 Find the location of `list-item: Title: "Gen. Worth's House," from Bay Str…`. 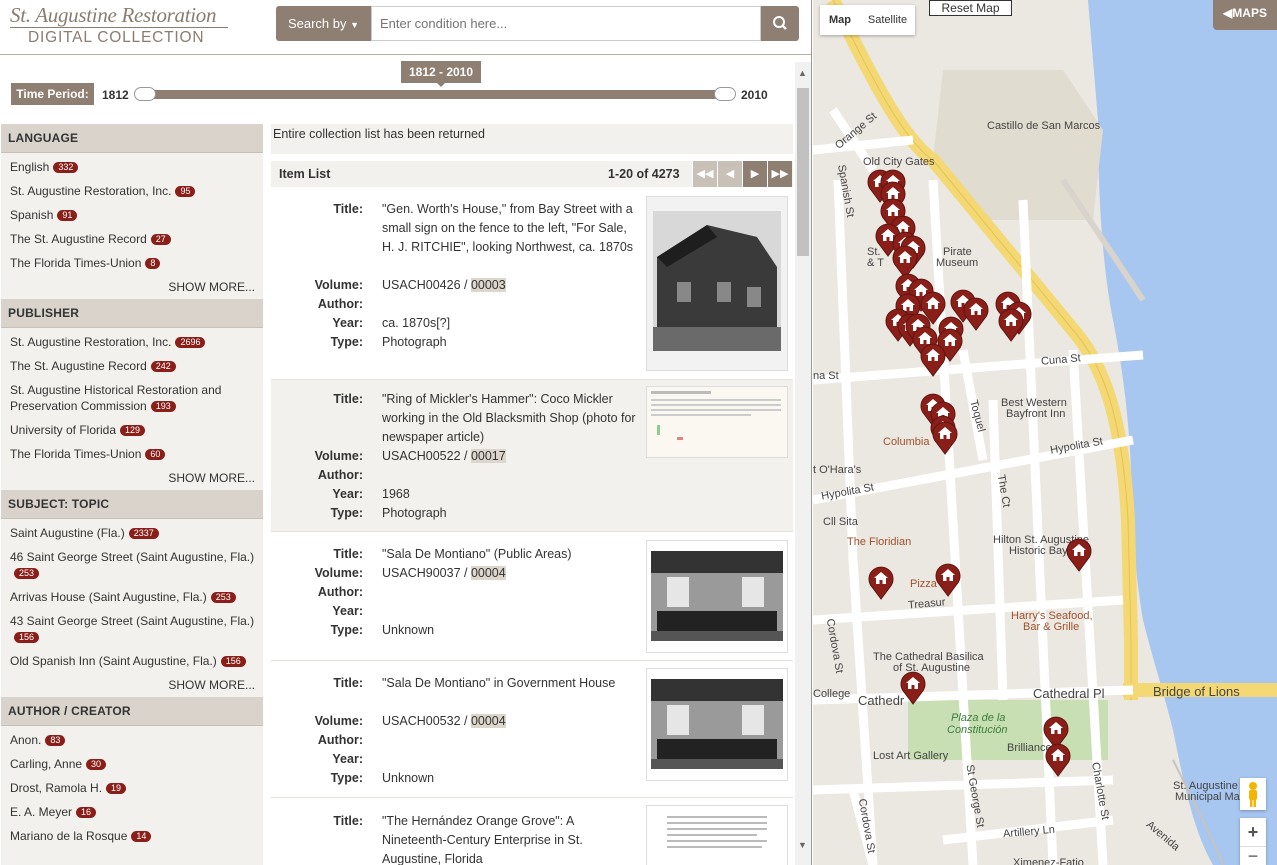

list-item: Title: "Gen. Worth's House," from Bay Str… is located at coordinates (532, 284).